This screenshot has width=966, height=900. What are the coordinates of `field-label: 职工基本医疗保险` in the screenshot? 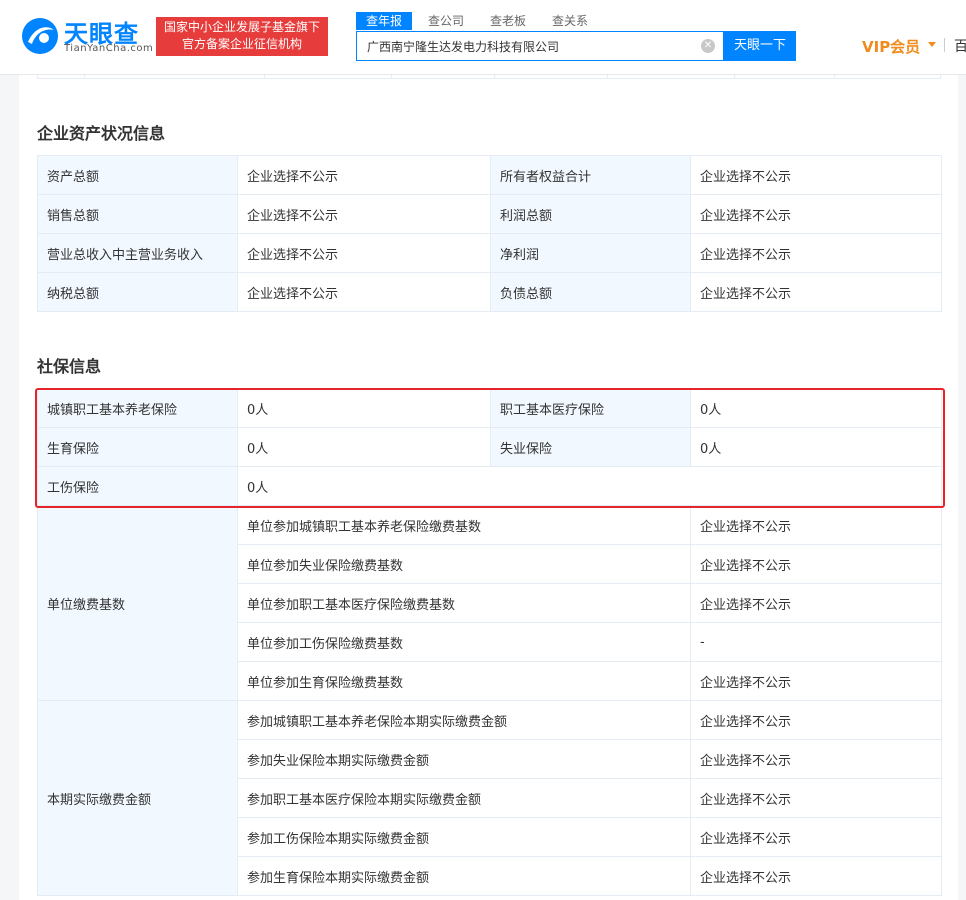 It's located at (590, 408).